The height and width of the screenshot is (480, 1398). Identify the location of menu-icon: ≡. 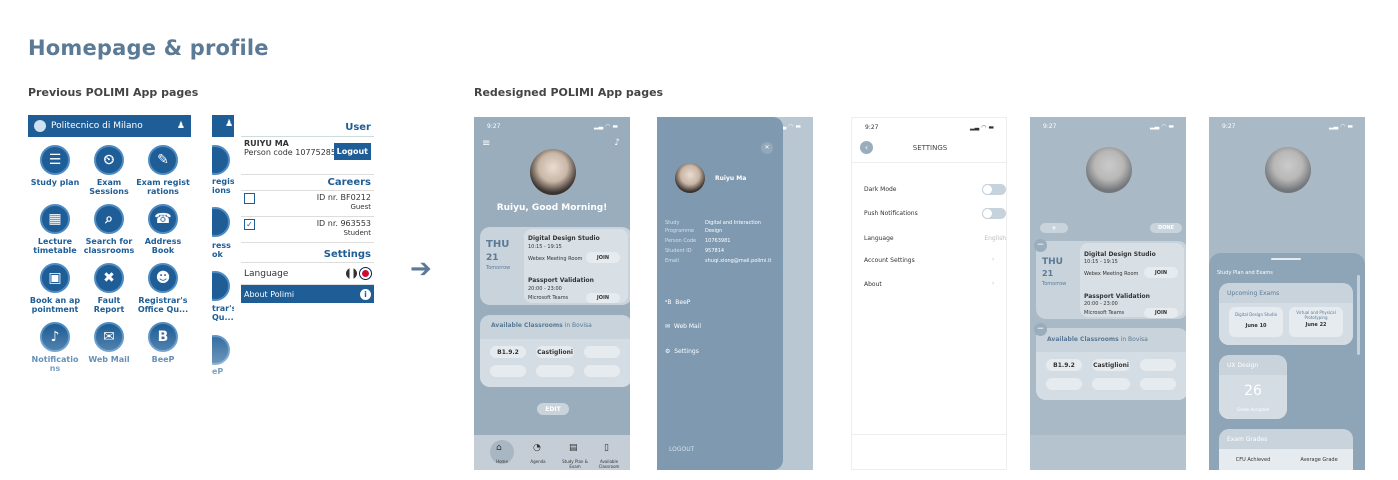
(486, 143).